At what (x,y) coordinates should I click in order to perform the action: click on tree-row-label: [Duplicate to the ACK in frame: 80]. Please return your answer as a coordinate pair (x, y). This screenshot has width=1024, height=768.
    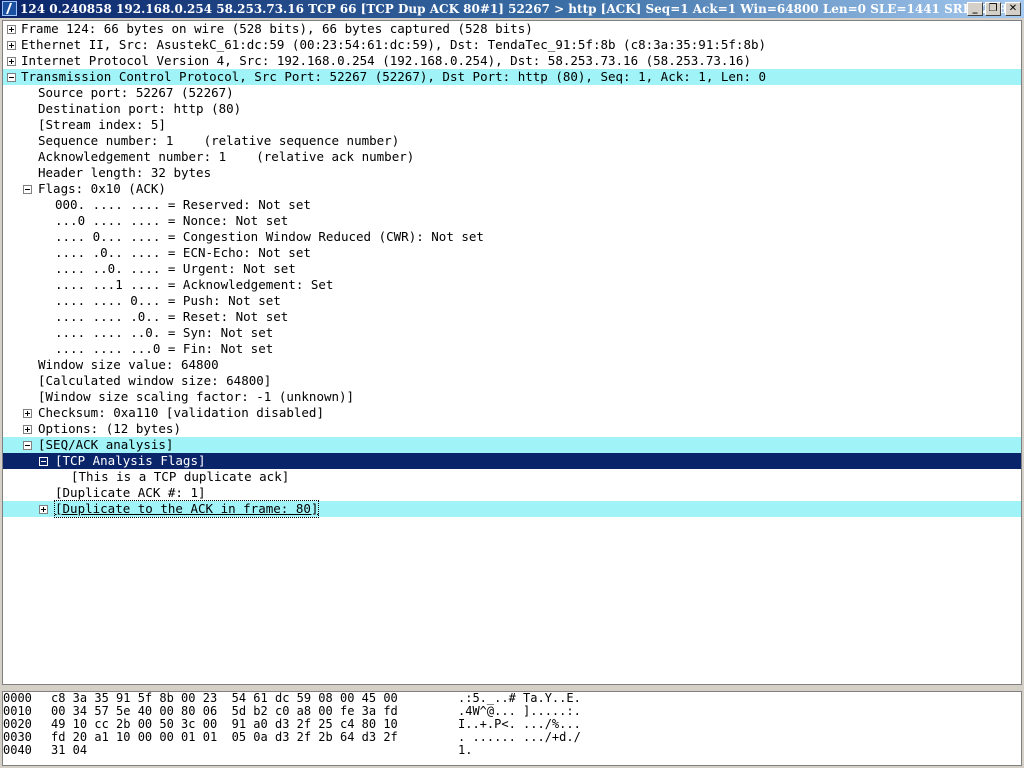
    Looking at the image, I should click on (186, 509).